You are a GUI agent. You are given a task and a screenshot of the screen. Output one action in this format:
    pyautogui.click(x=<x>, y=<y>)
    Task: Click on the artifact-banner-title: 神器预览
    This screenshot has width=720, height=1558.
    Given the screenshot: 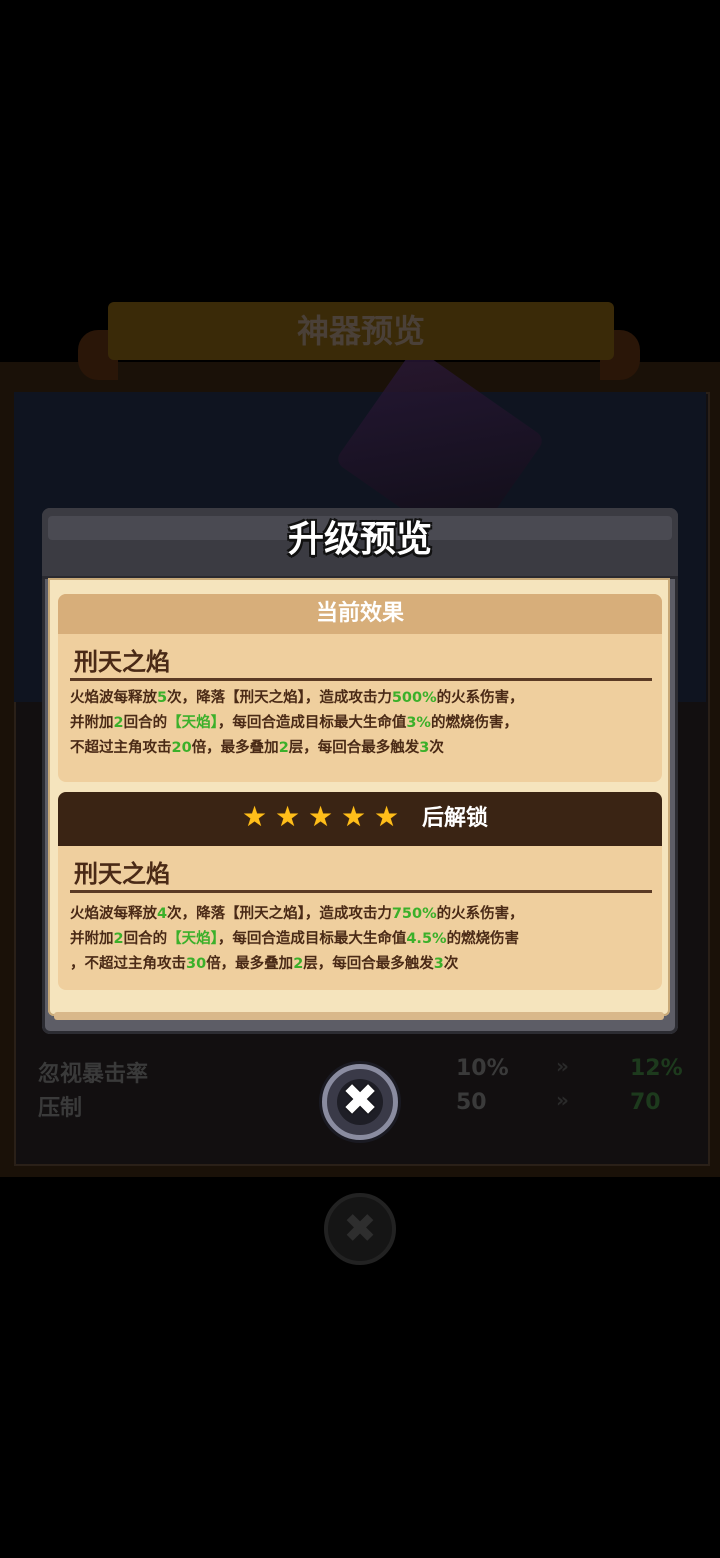 What is the action you would take?
    pyautogui.click(x=360, y=331)
    